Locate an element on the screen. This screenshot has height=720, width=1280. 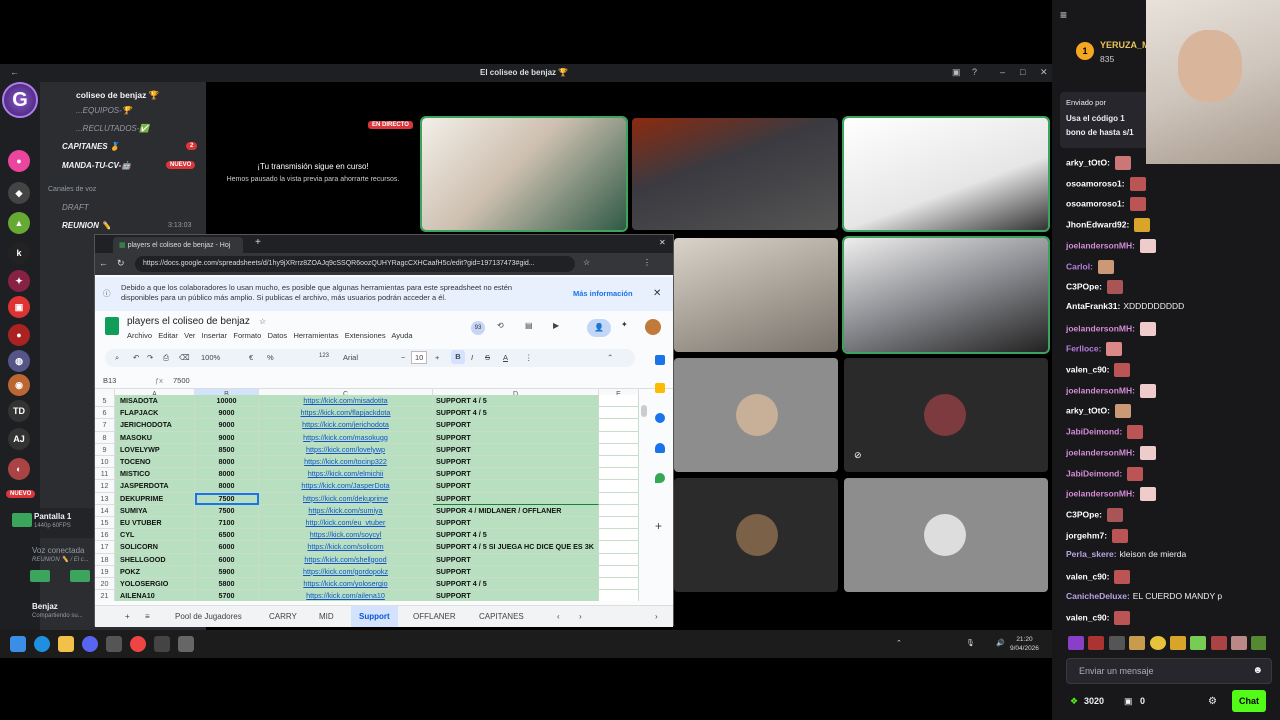
decrease-size-icon: − is located at coordinates (403, 357).